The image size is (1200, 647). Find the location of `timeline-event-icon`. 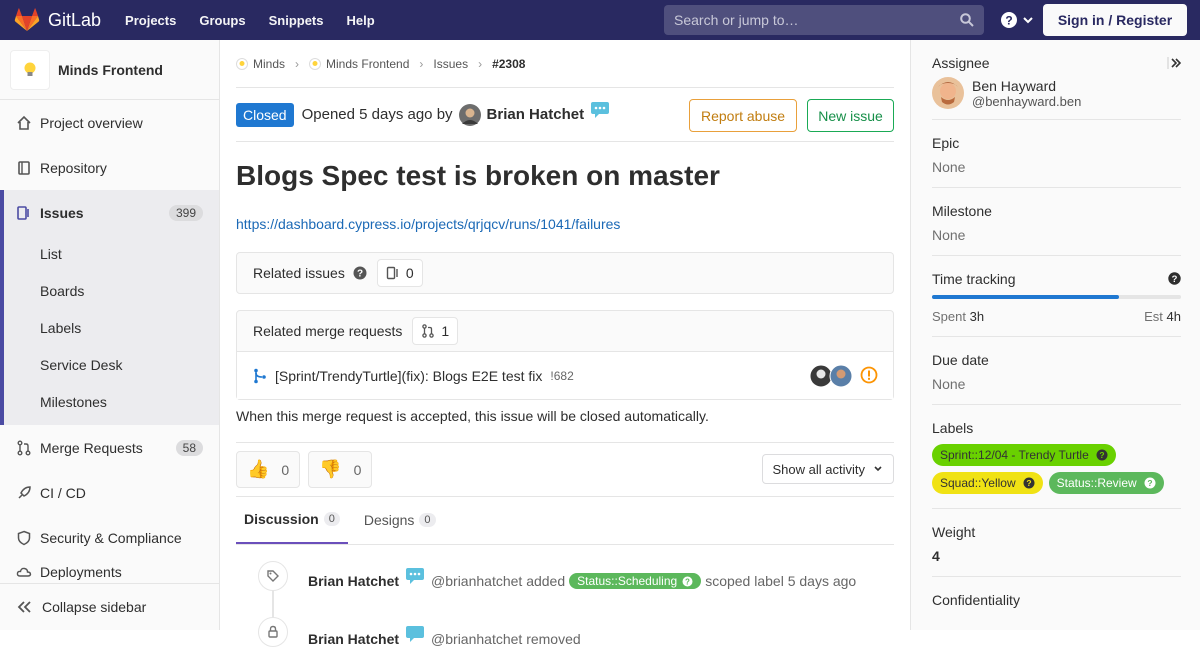

timeline-event-icon is located at coordinates (273, 632).